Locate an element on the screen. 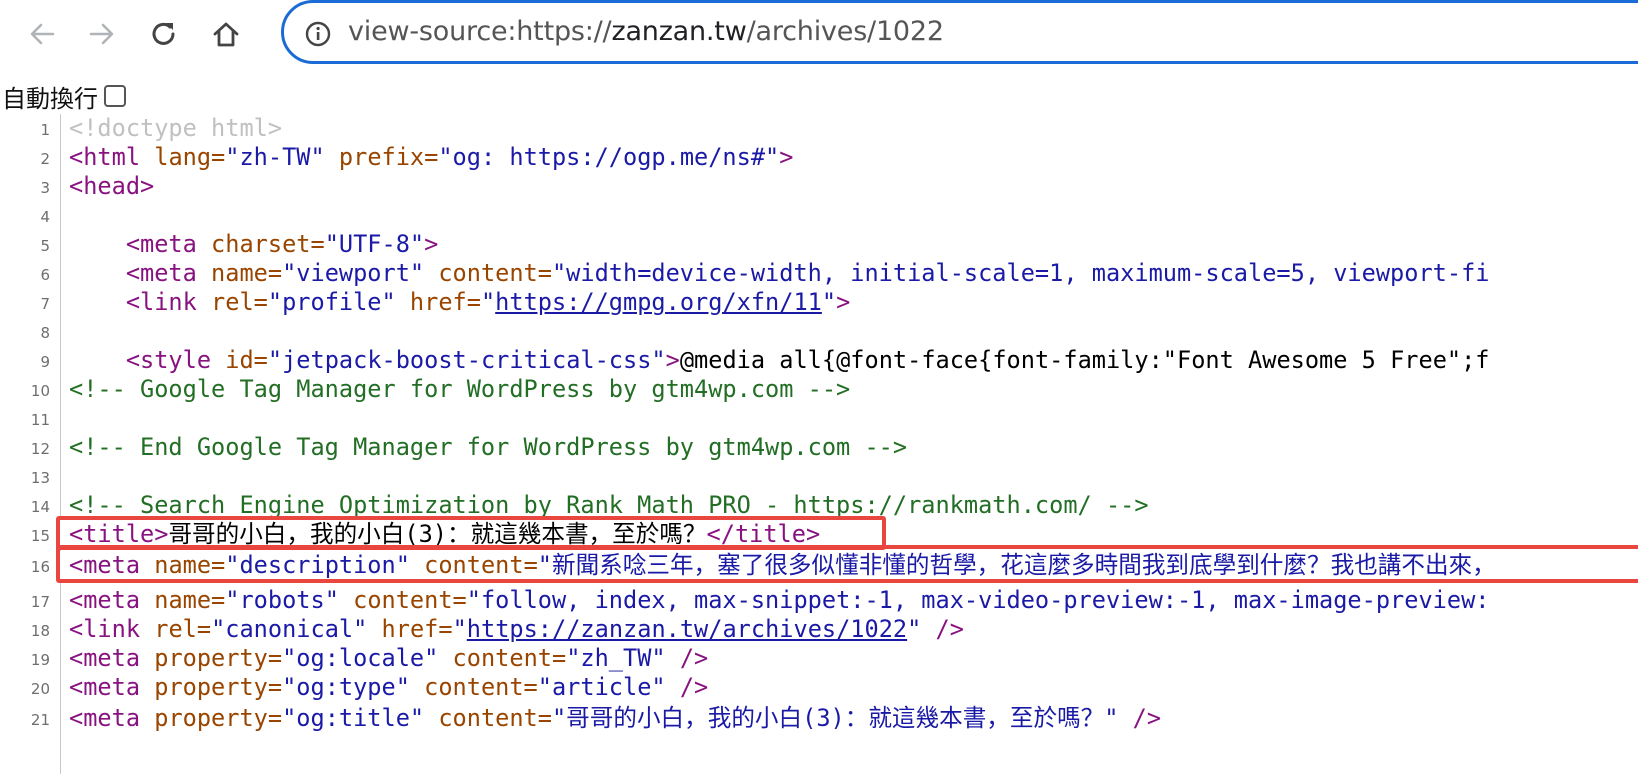 This screenshot has height=774, width=1638. line-number: 2 is located at coordinates (45, 159).